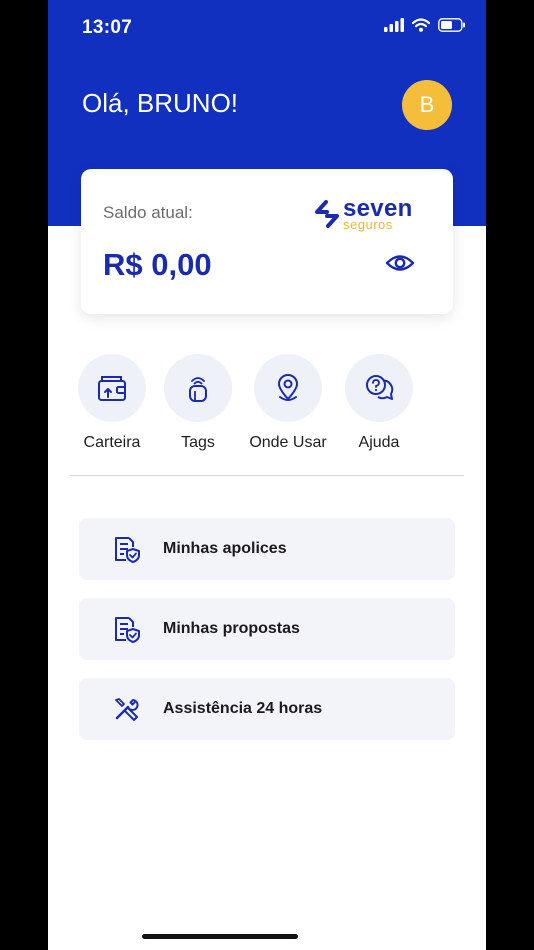  I want to click on location-pin-icon, so click(288, 387).